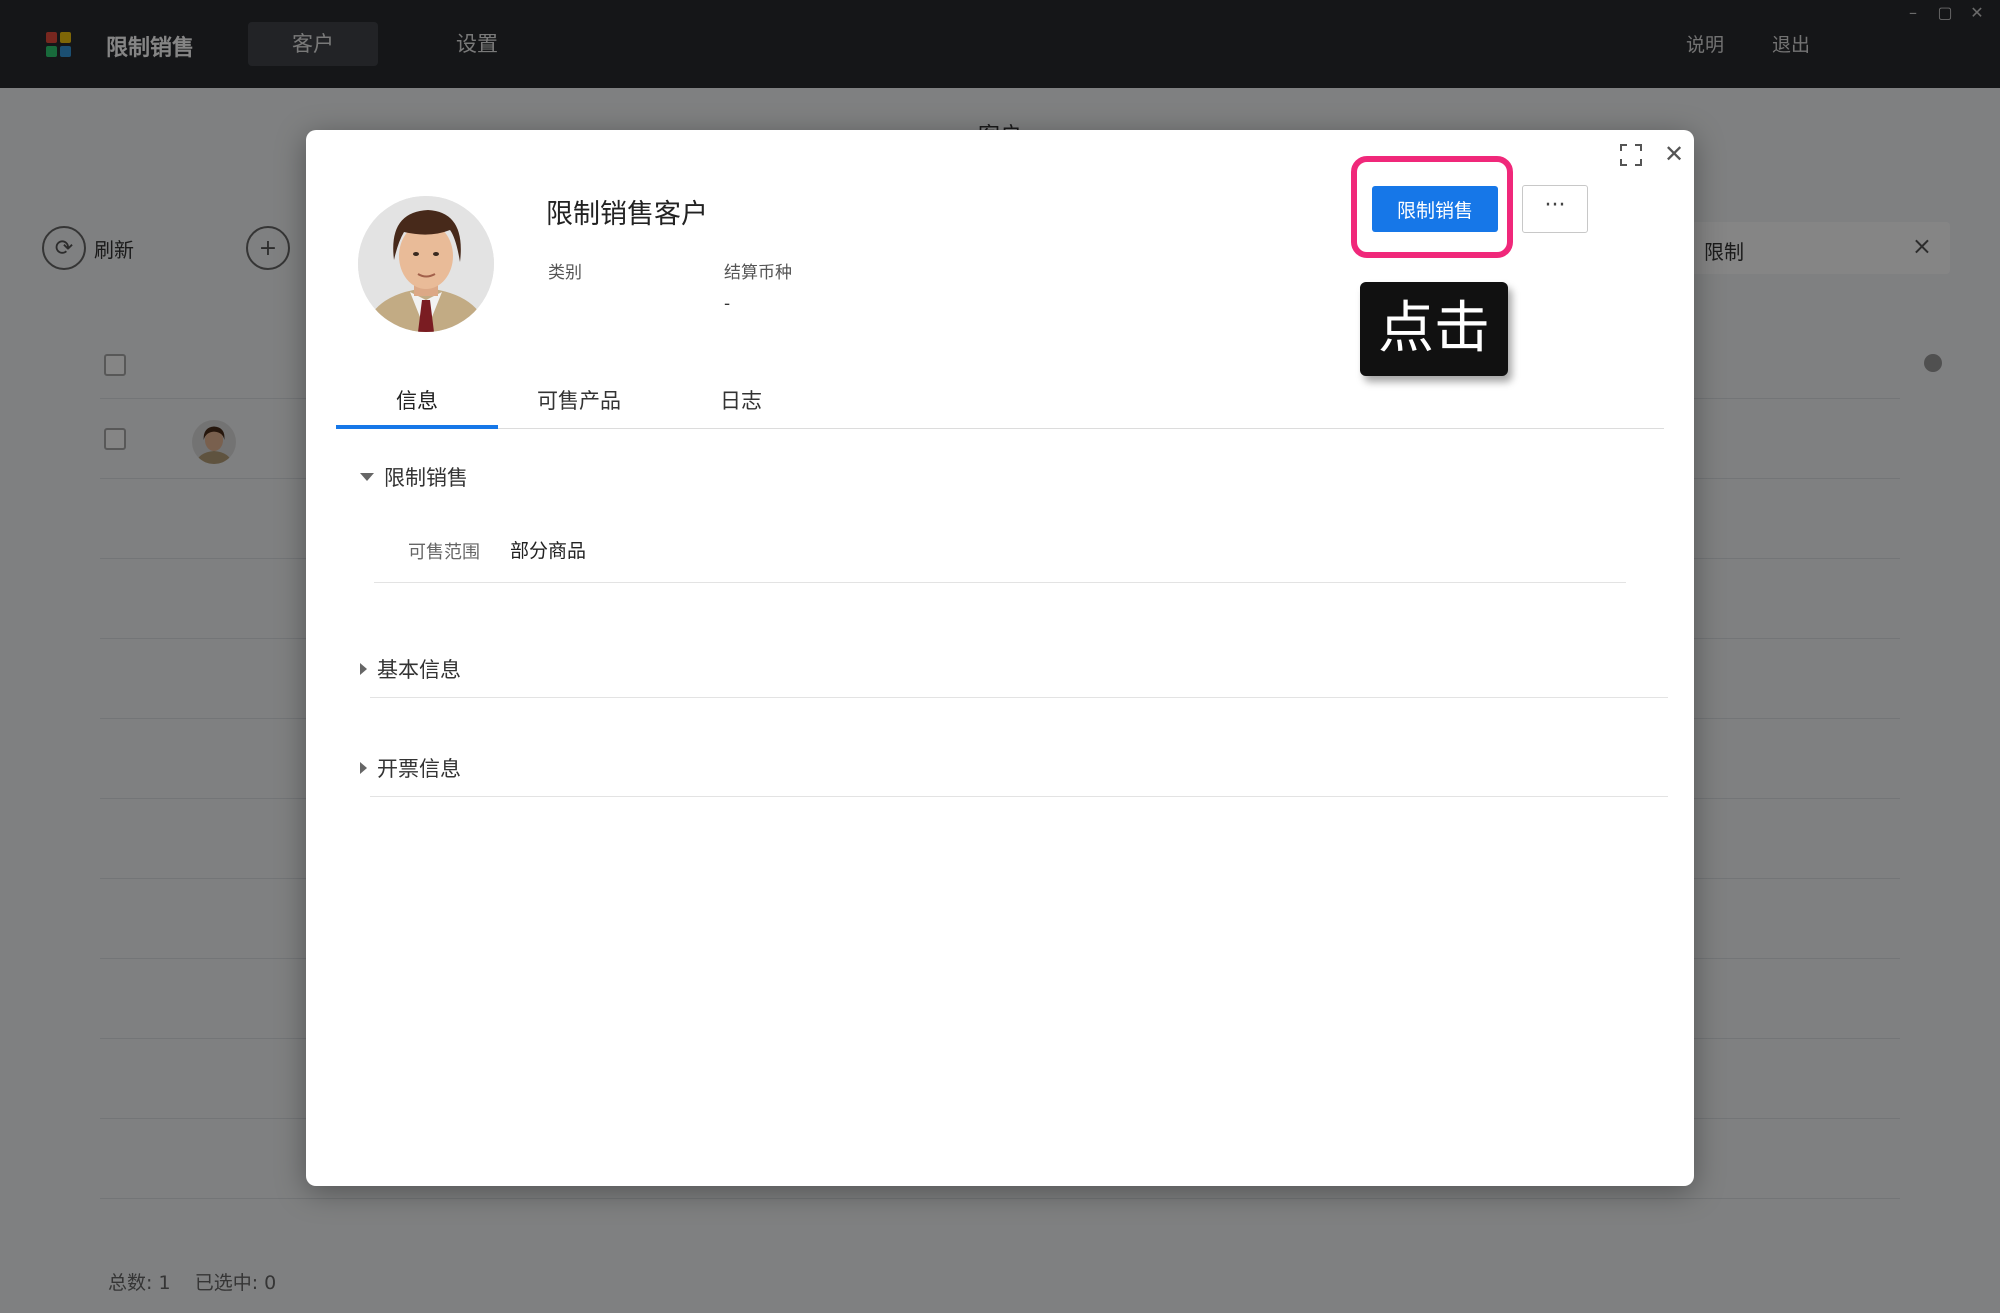 This screenshot has height=1313, width=2000. What do you see at coordinates (419, 670) in the screenshot?
I see `section-title: 基本信息` at bounding box center [419, 670].